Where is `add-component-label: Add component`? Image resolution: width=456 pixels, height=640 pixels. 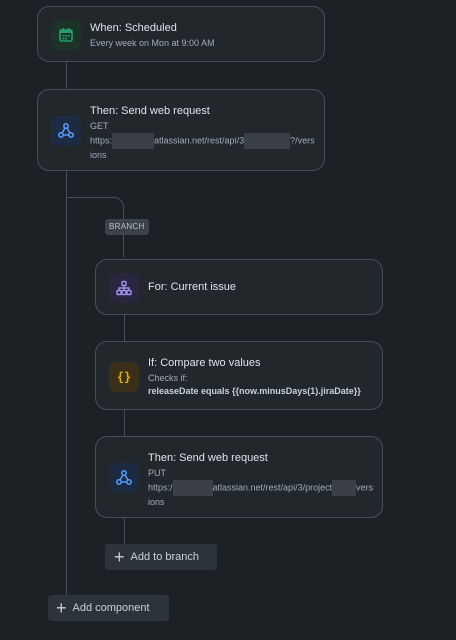
add-component-label: Add component is located at coordinates (111, 608).